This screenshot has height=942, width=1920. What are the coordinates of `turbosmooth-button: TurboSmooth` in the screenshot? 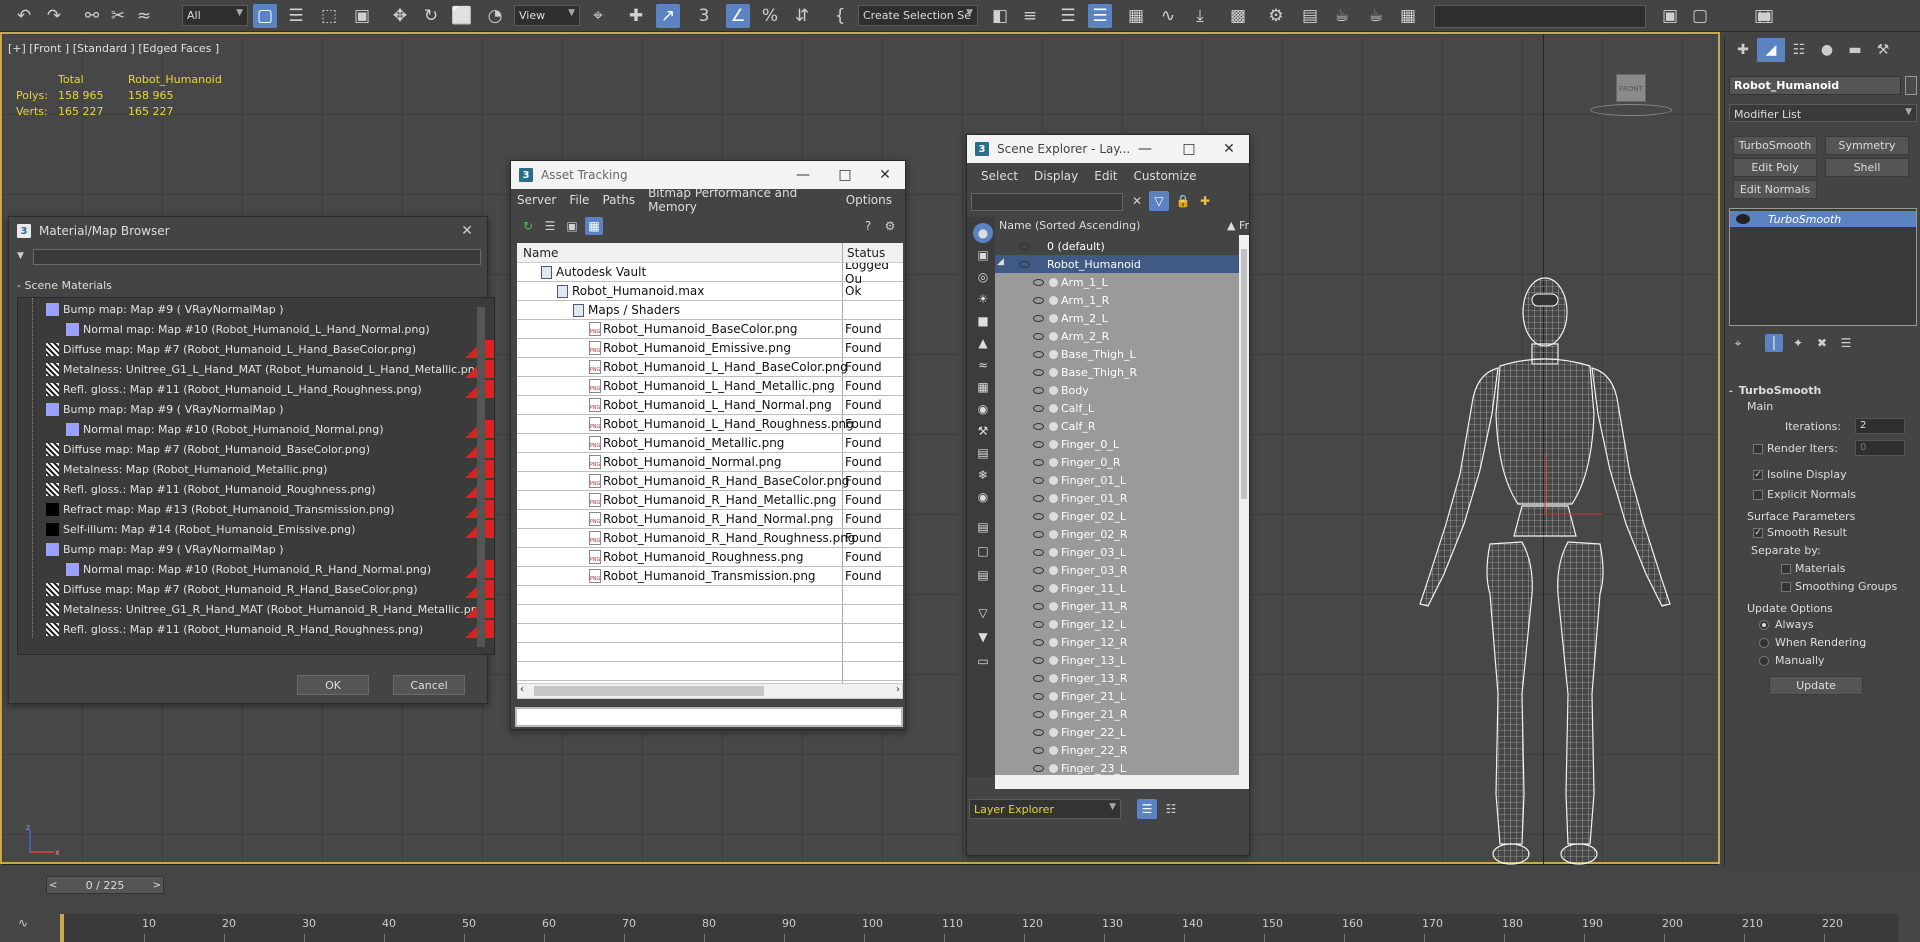 It's located at (1775, 145).